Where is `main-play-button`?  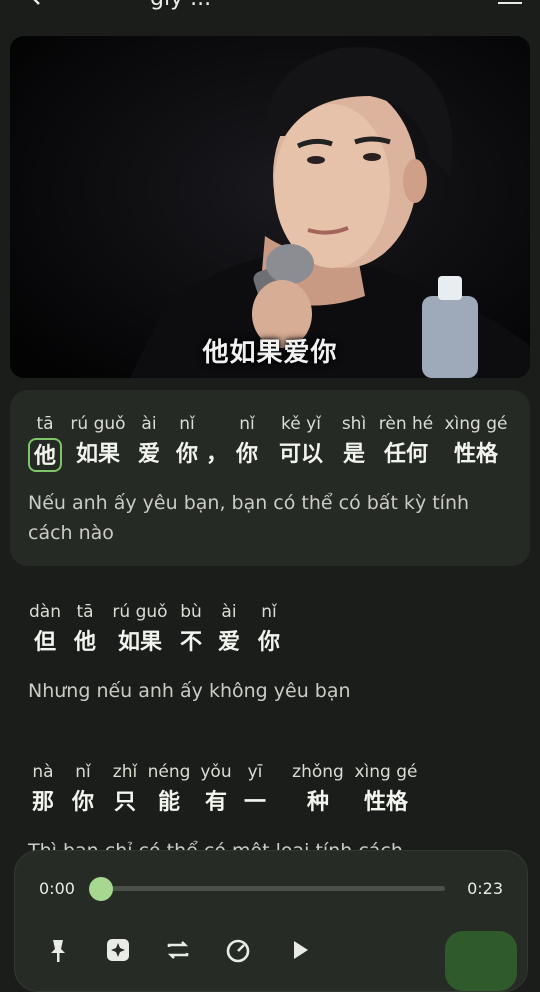
main-play-button is located at coordinates (481, 961).